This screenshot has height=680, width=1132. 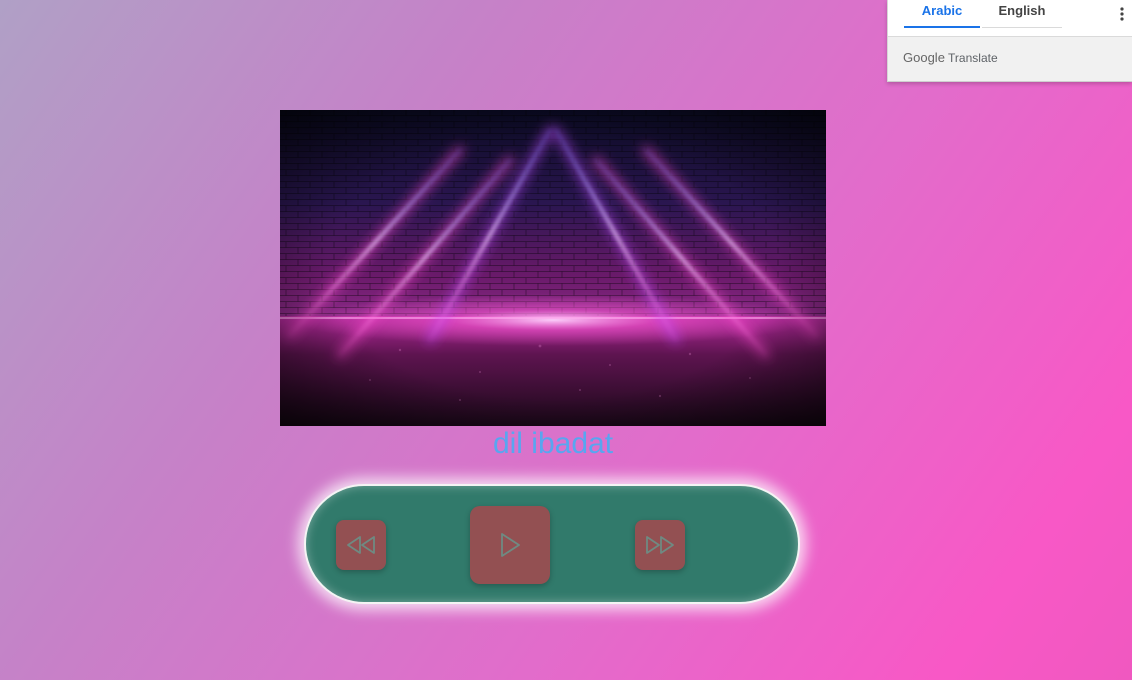 I want to click on more-vert-icon, so click(x=1122, y=14).